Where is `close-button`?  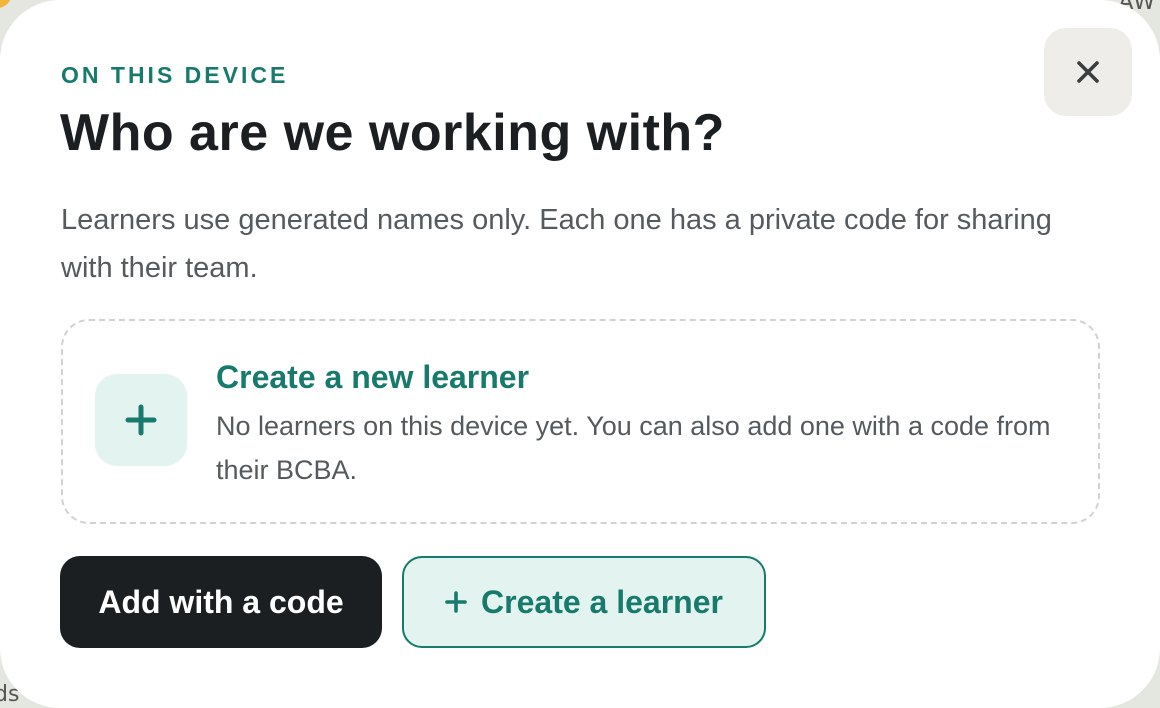
close-button is located at coordinates (1088, 72).